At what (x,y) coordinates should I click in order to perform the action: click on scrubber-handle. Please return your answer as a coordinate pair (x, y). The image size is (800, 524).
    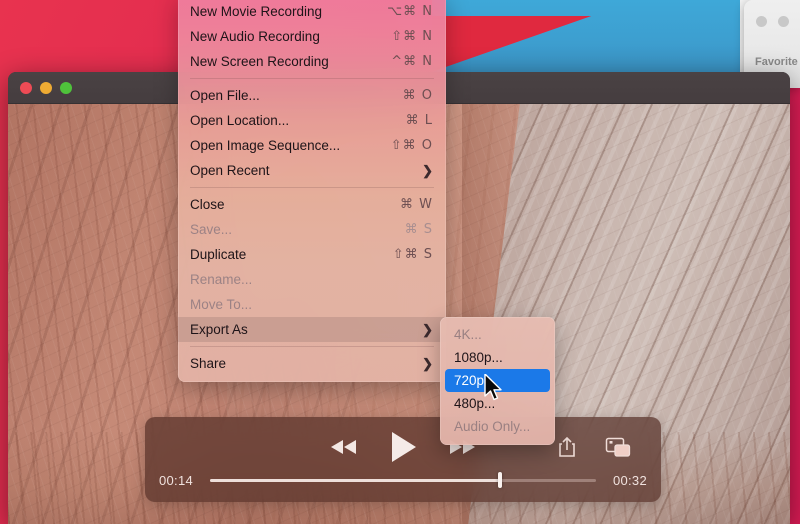
    Looking at the image, I should click on (499, 480).